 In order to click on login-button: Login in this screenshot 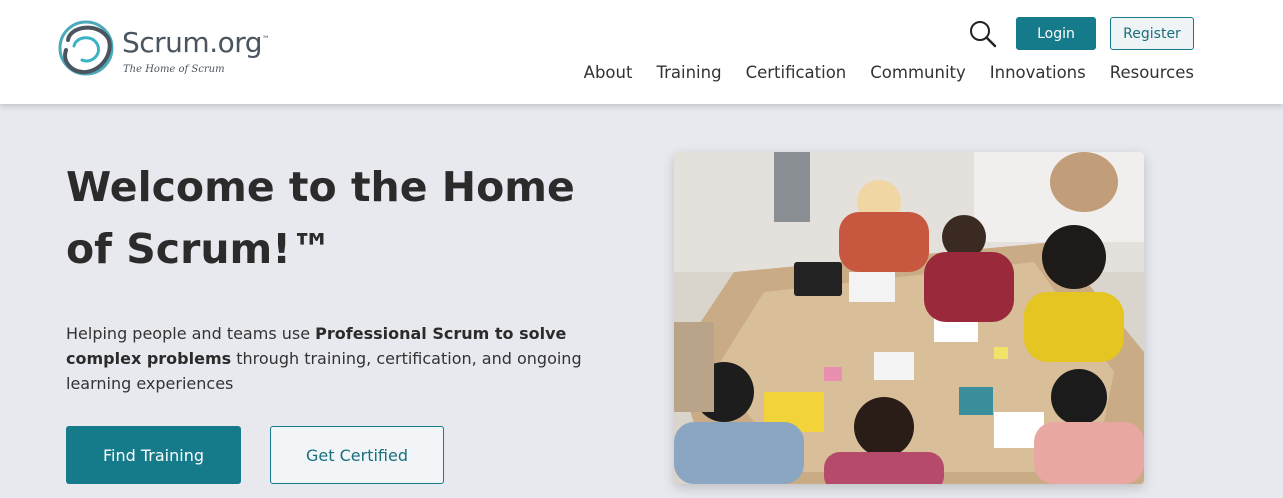, I will do `click(1056, 33)`.